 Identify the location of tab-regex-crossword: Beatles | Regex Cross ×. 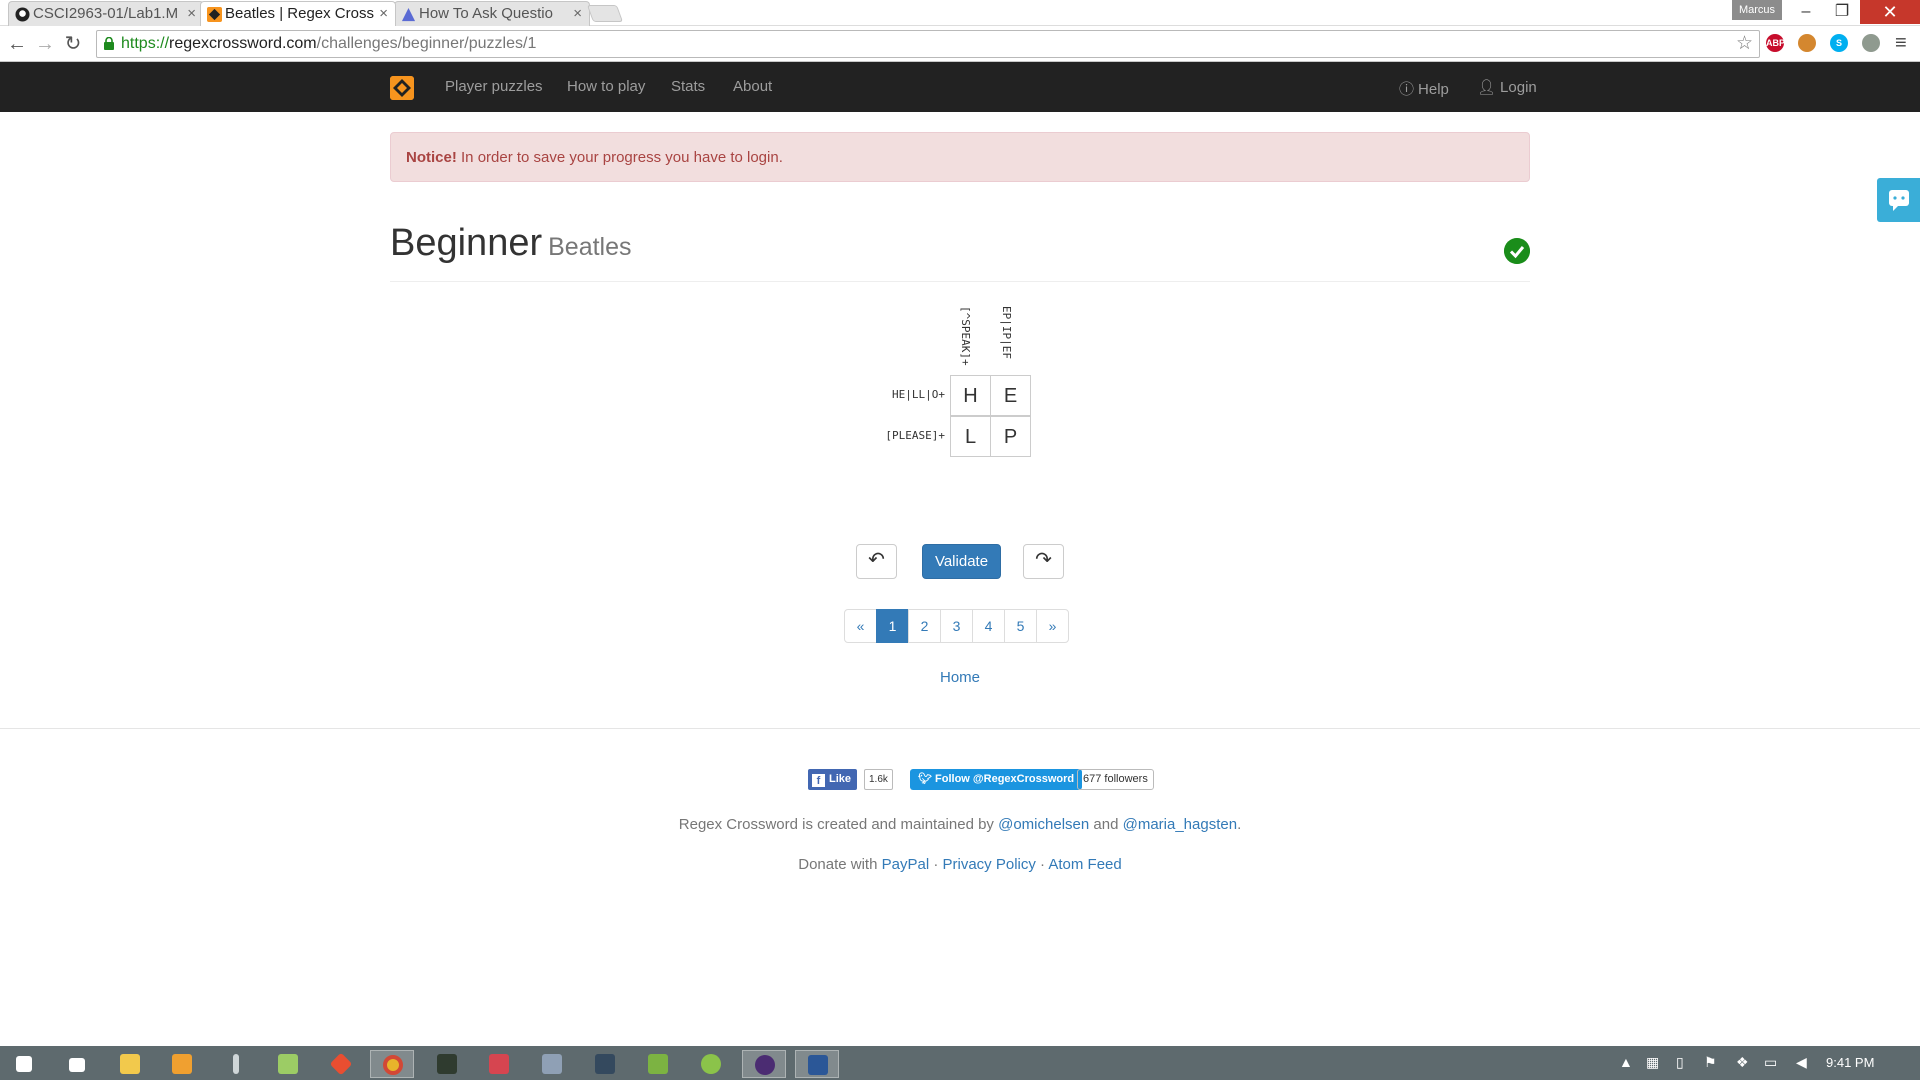
(298, 13).